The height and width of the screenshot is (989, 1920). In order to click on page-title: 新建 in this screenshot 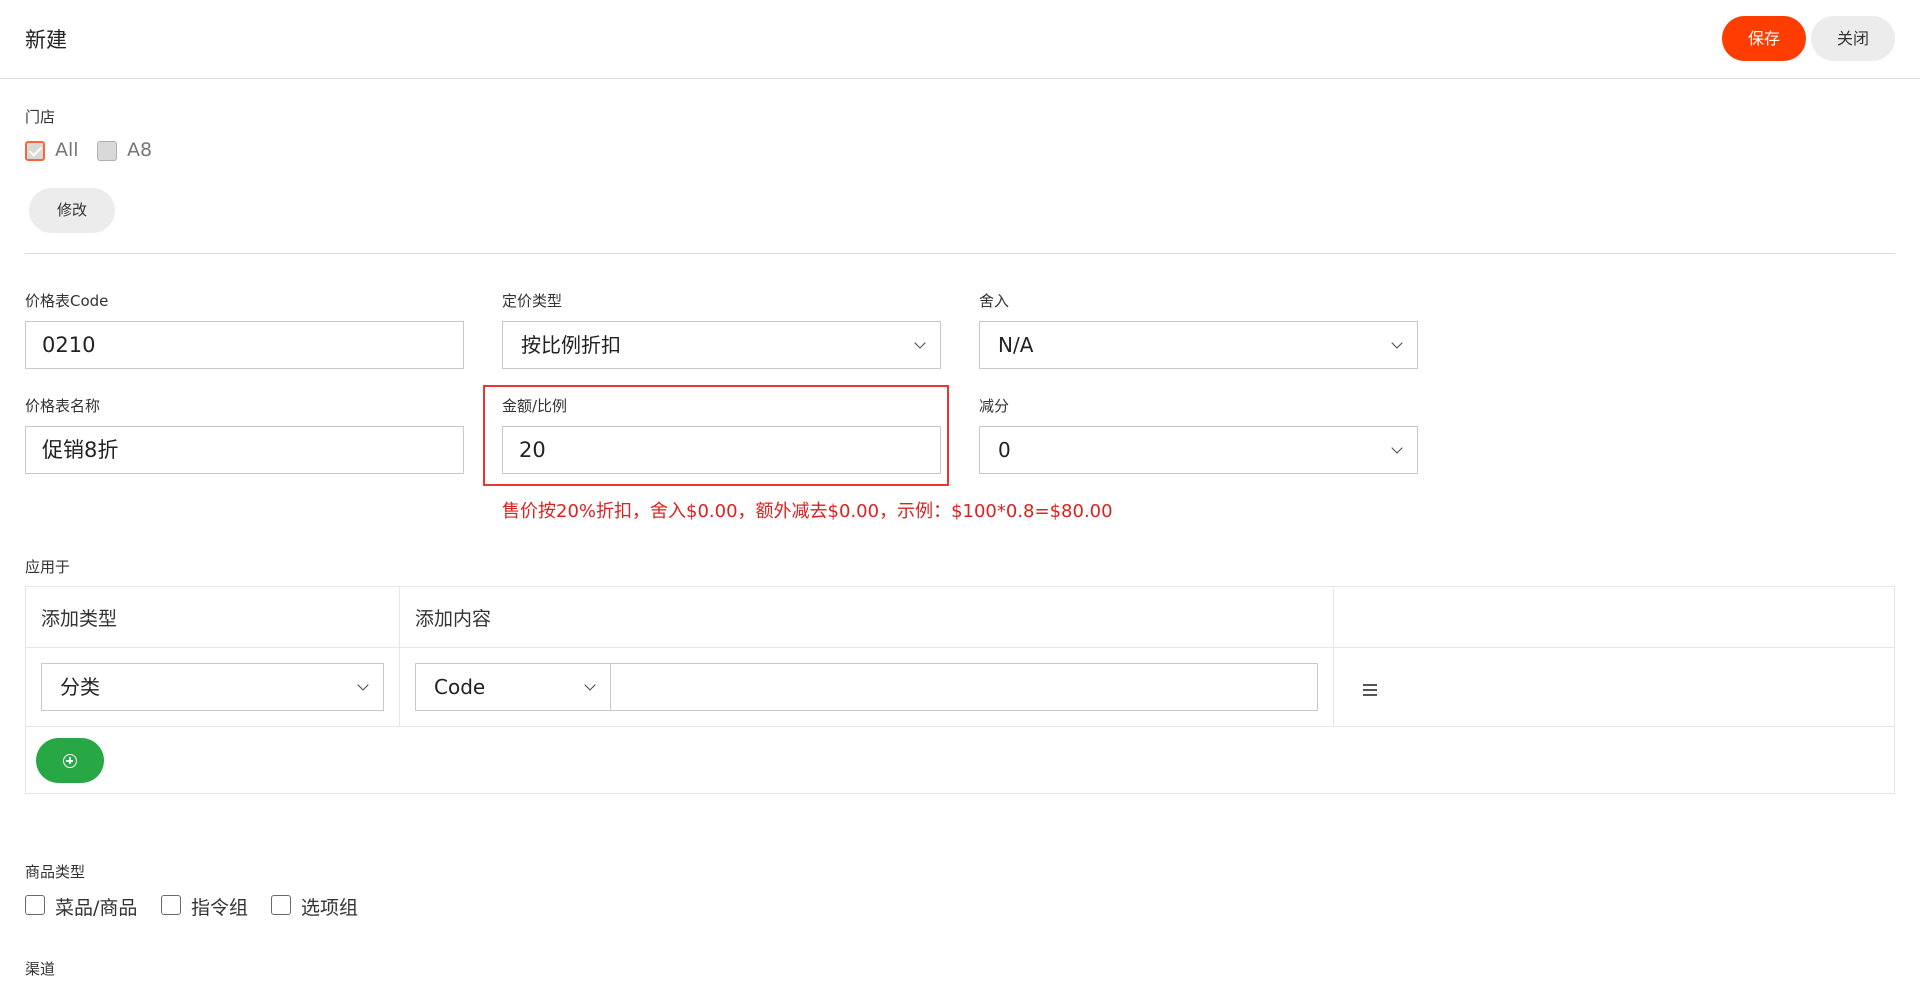, I will do `click(46, 40)`.